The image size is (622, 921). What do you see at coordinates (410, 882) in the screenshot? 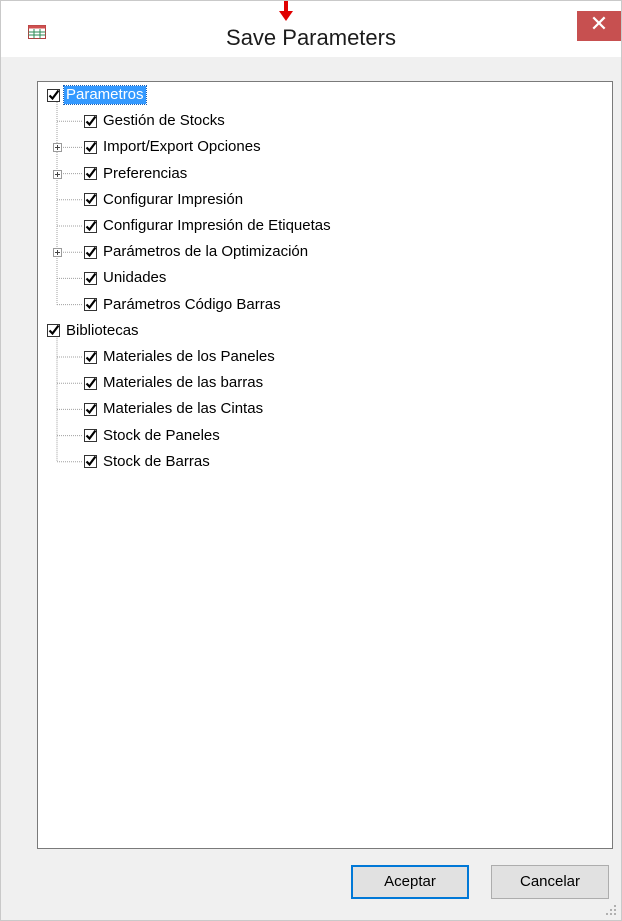
I see `accept-button: Aceptar` at bounding box center [410, 882].